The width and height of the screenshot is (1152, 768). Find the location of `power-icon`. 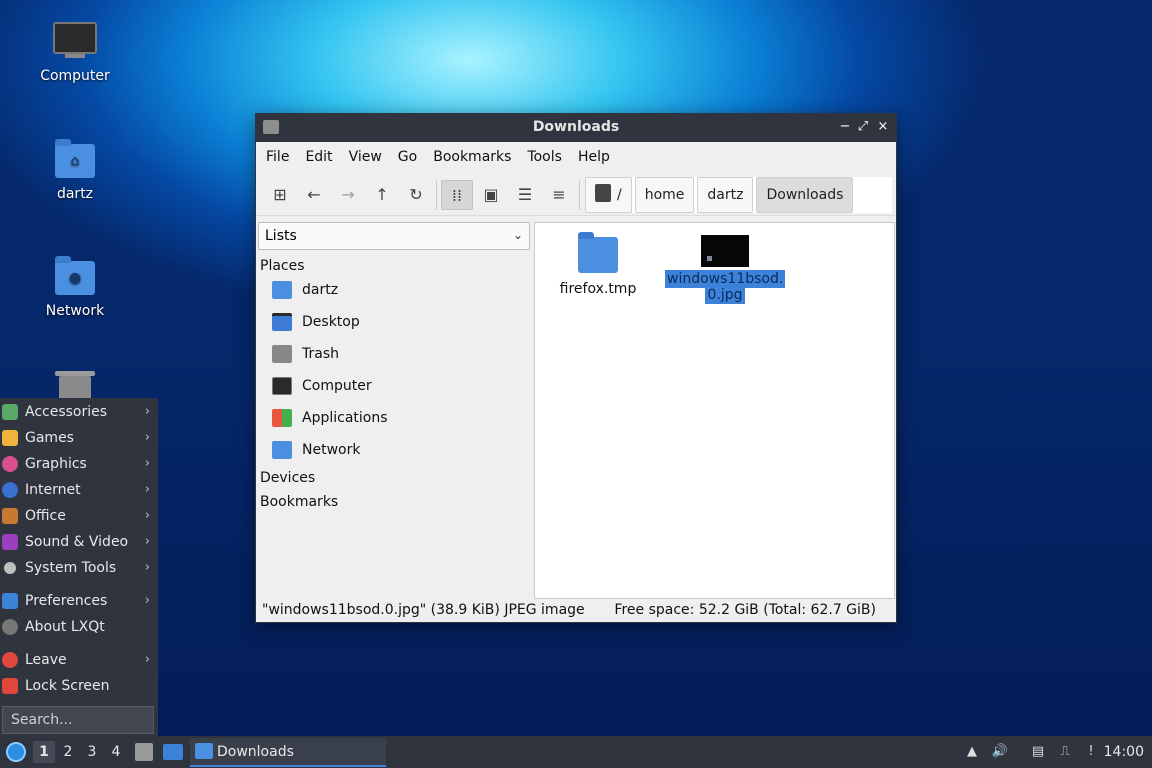

power-icon is located at coordinates (10, 660).